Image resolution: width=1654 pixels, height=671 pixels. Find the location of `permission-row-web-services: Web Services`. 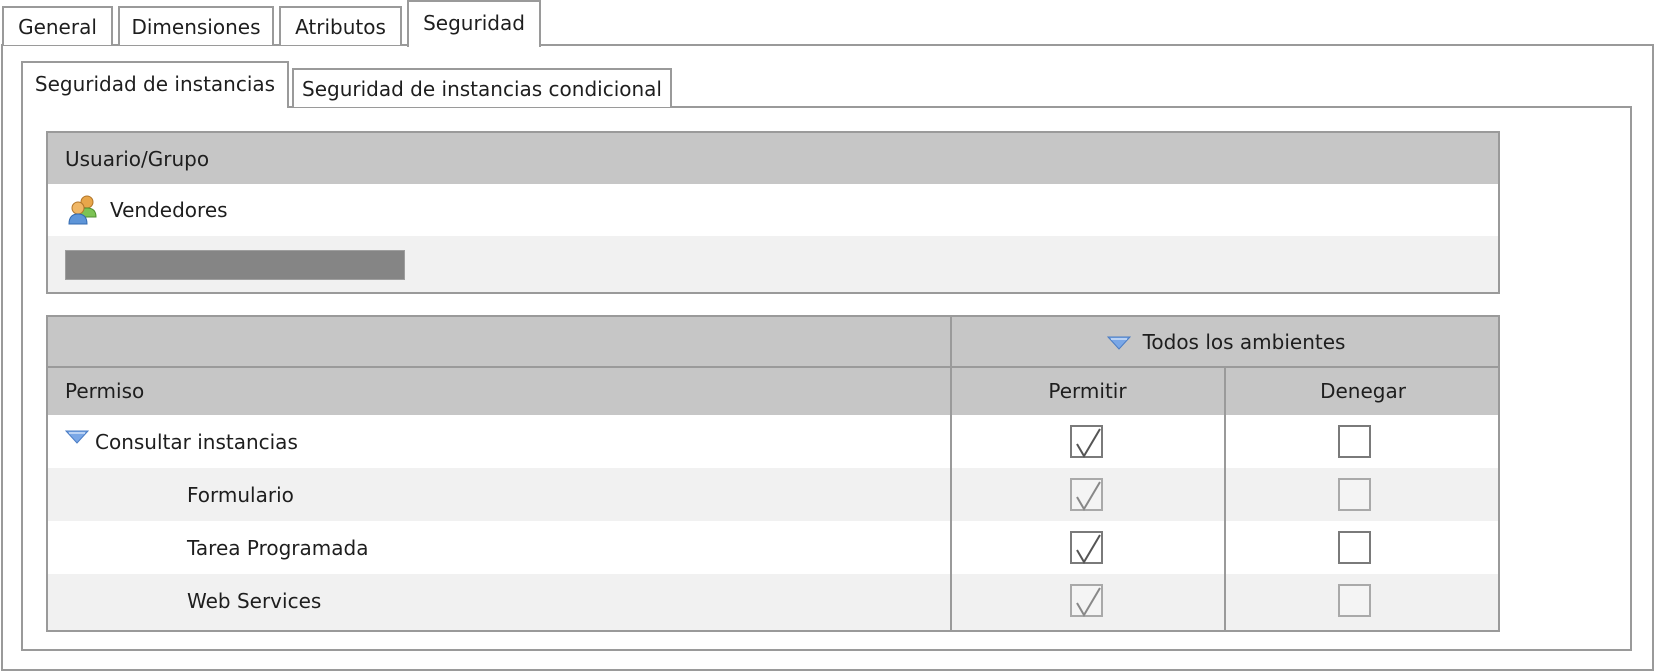

permission-row-web-services: Web Services is located at coordinates (254, 600).